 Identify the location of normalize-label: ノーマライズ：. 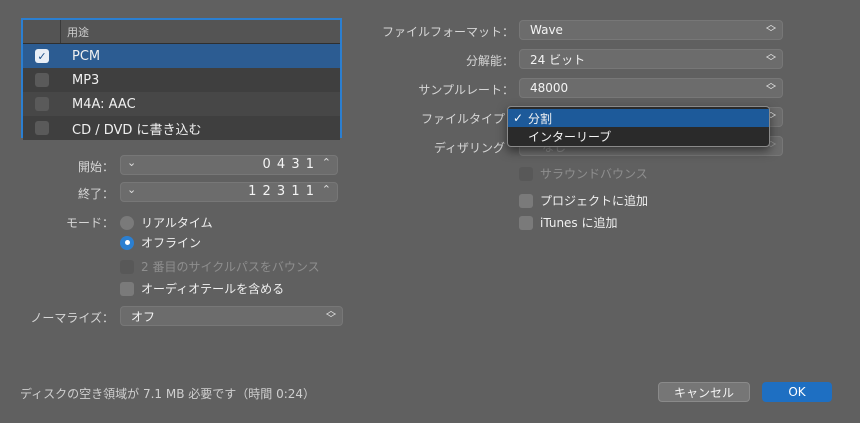
(72, 318).